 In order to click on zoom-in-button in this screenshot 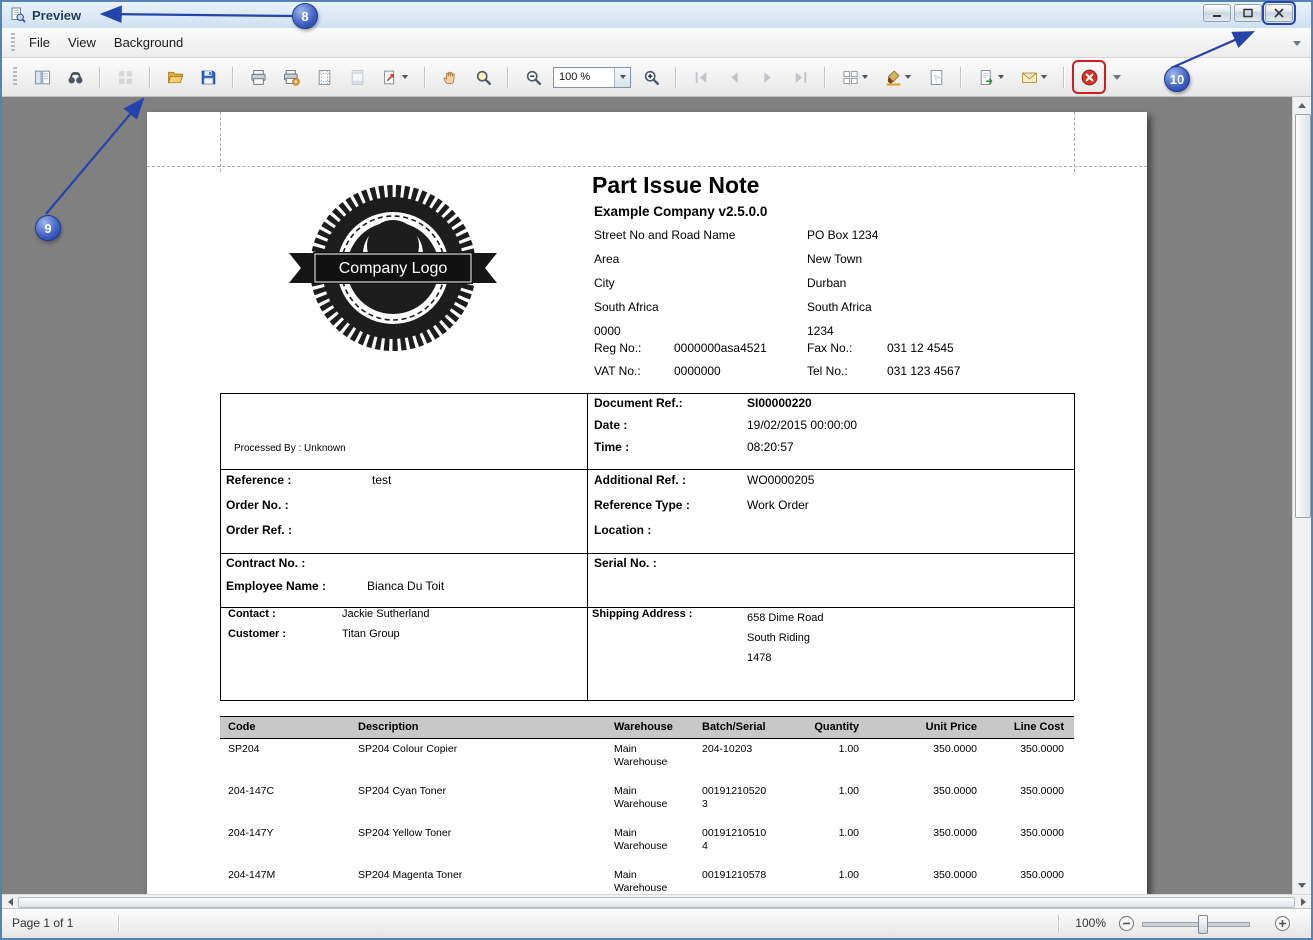, I will do `click(651, 77)`.